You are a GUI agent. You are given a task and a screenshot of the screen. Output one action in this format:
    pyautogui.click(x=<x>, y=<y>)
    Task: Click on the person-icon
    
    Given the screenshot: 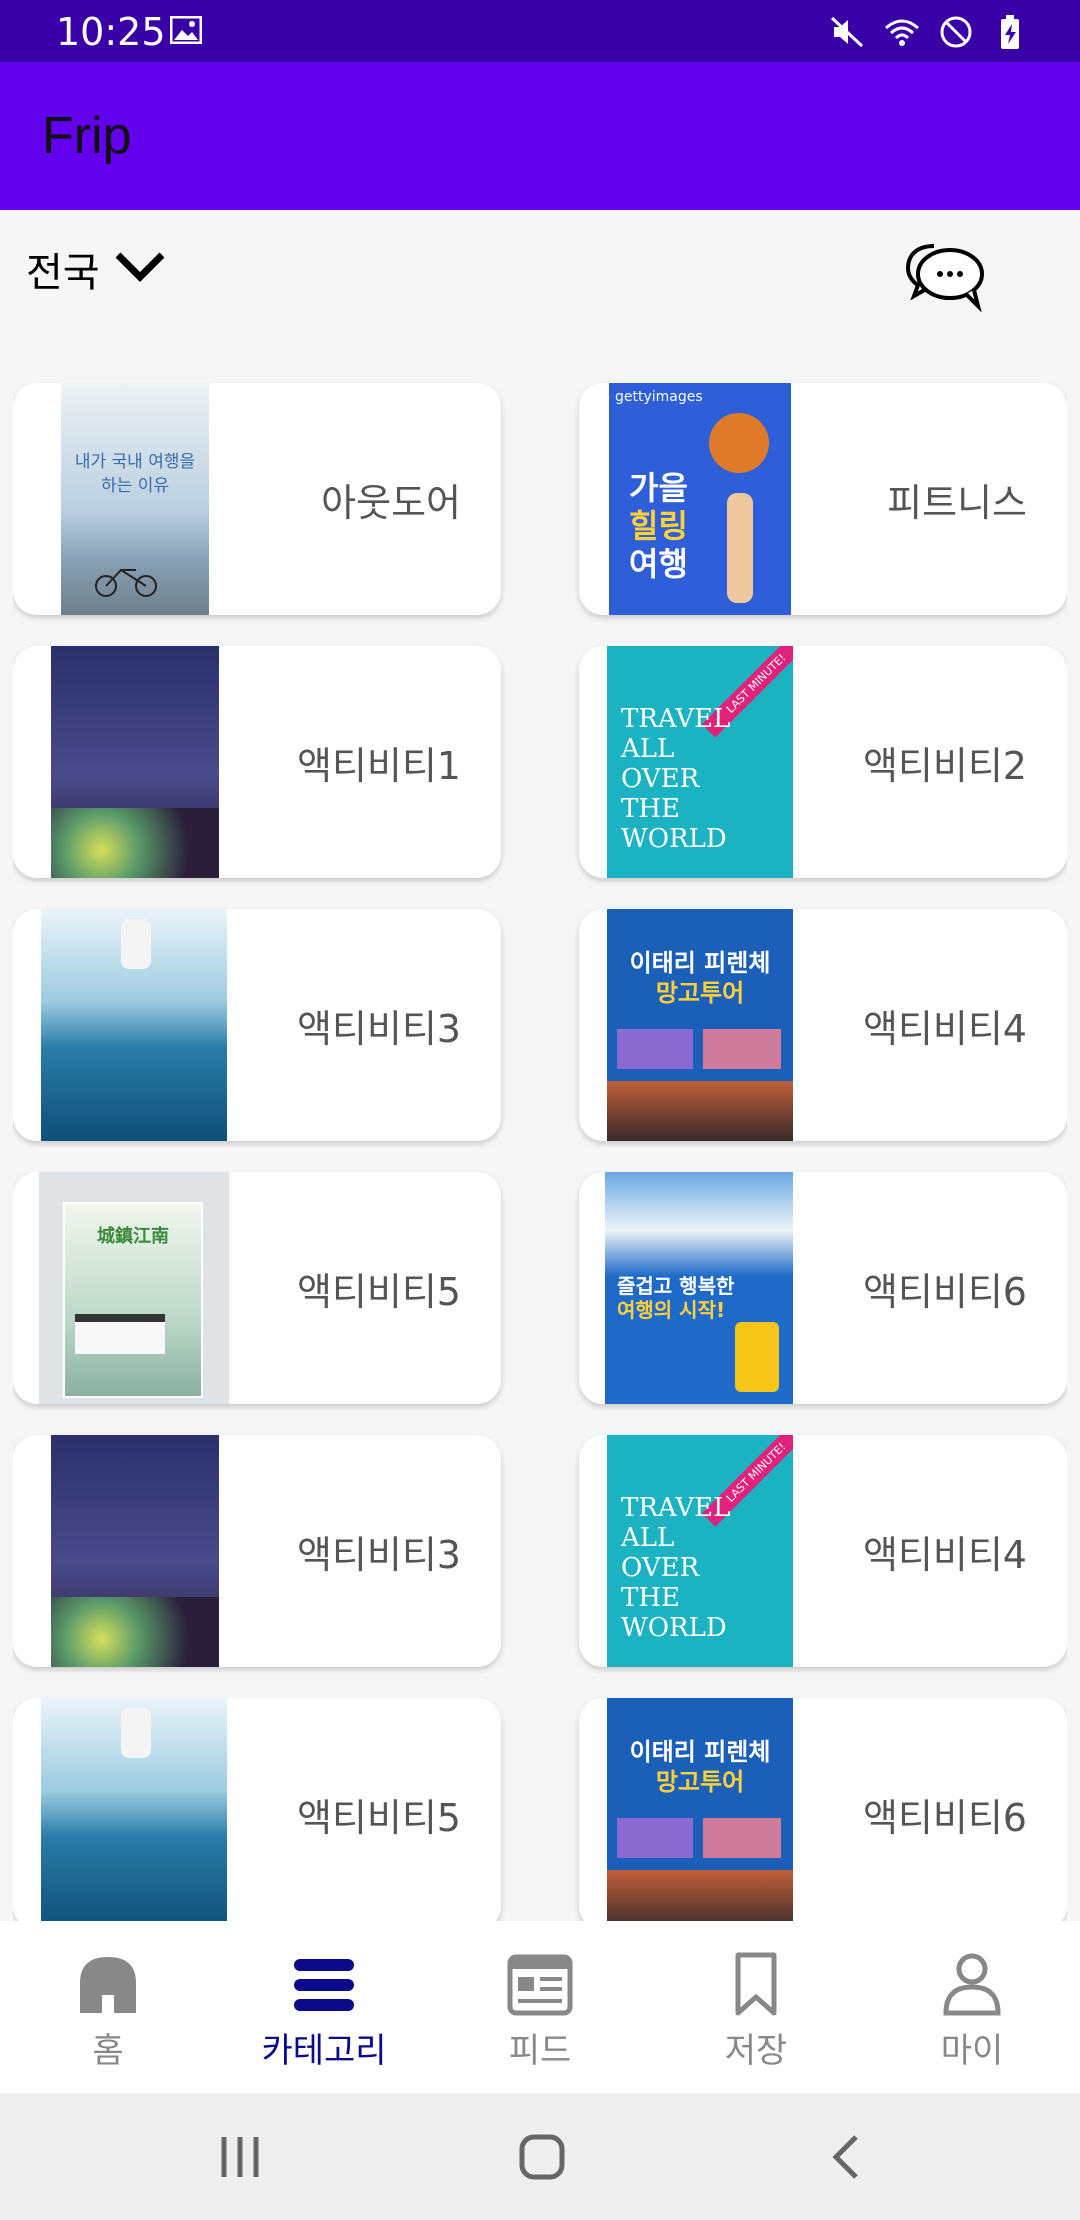 What is the action you would take?
    pyautogui.click(x=972, y=1984)
    